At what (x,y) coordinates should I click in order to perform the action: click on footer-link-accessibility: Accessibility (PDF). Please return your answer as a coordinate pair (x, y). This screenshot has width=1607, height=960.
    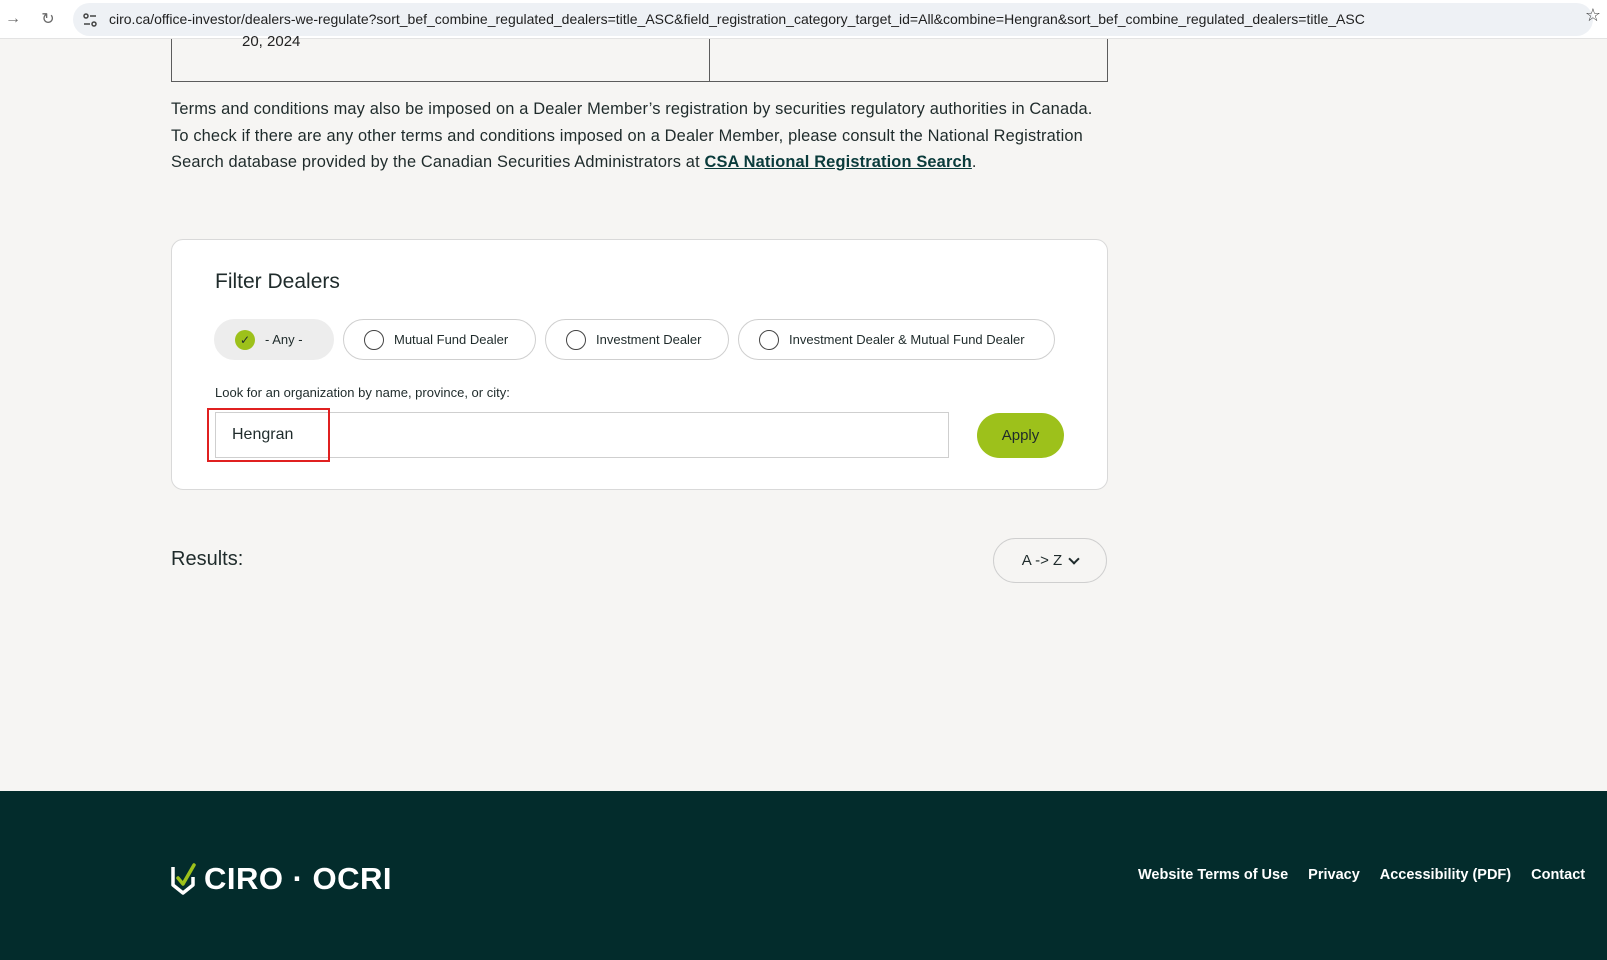
    Looking at the image, I should click on (1445, 875).